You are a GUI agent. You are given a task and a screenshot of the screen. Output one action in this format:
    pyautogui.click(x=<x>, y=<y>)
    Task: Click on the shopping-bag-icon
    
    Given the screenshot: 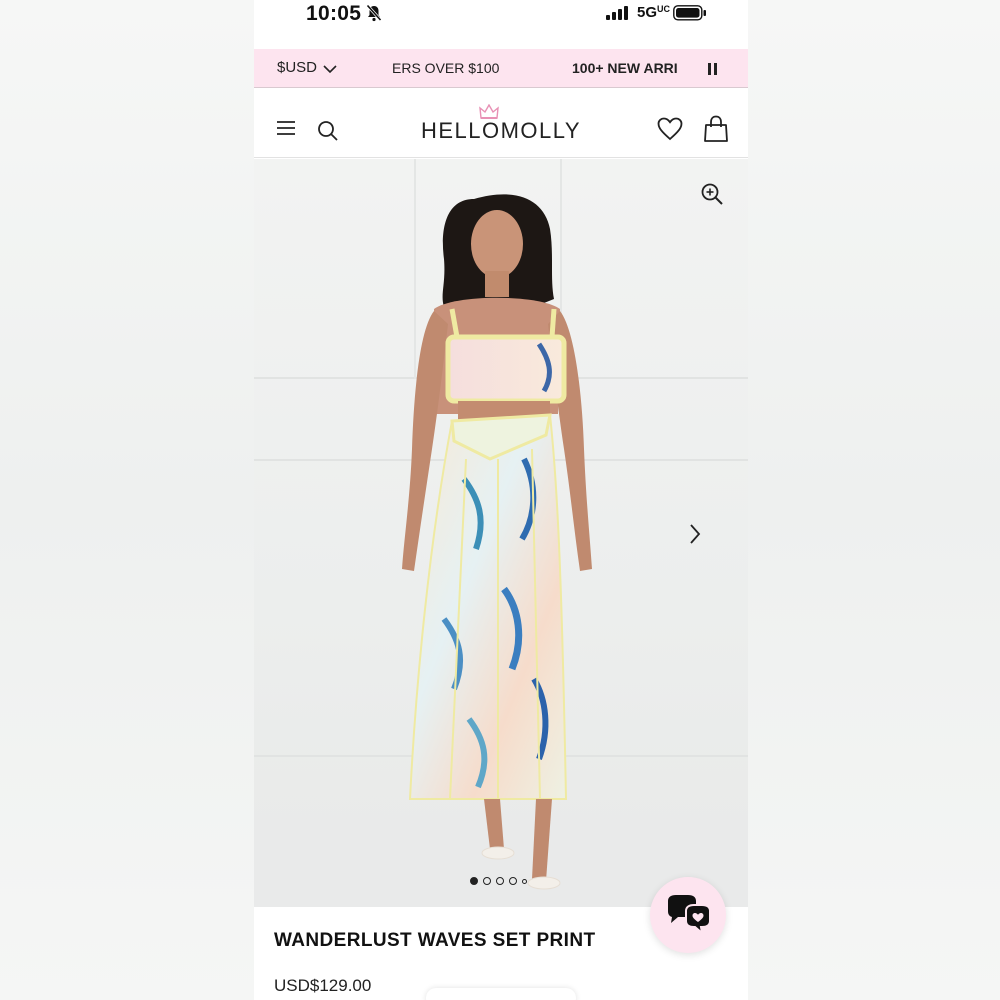 What is the action you would take?
    pyautogui.click(x=716, y=131)
    